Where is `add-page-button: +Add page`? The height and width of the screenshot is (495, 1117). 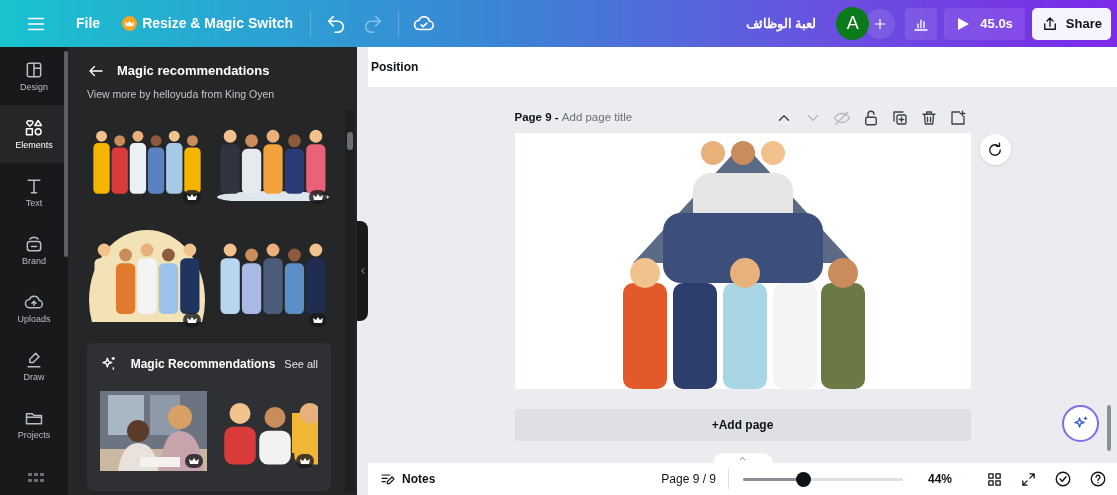 add-page-button: +Add page is located at coordinates (742, 425).